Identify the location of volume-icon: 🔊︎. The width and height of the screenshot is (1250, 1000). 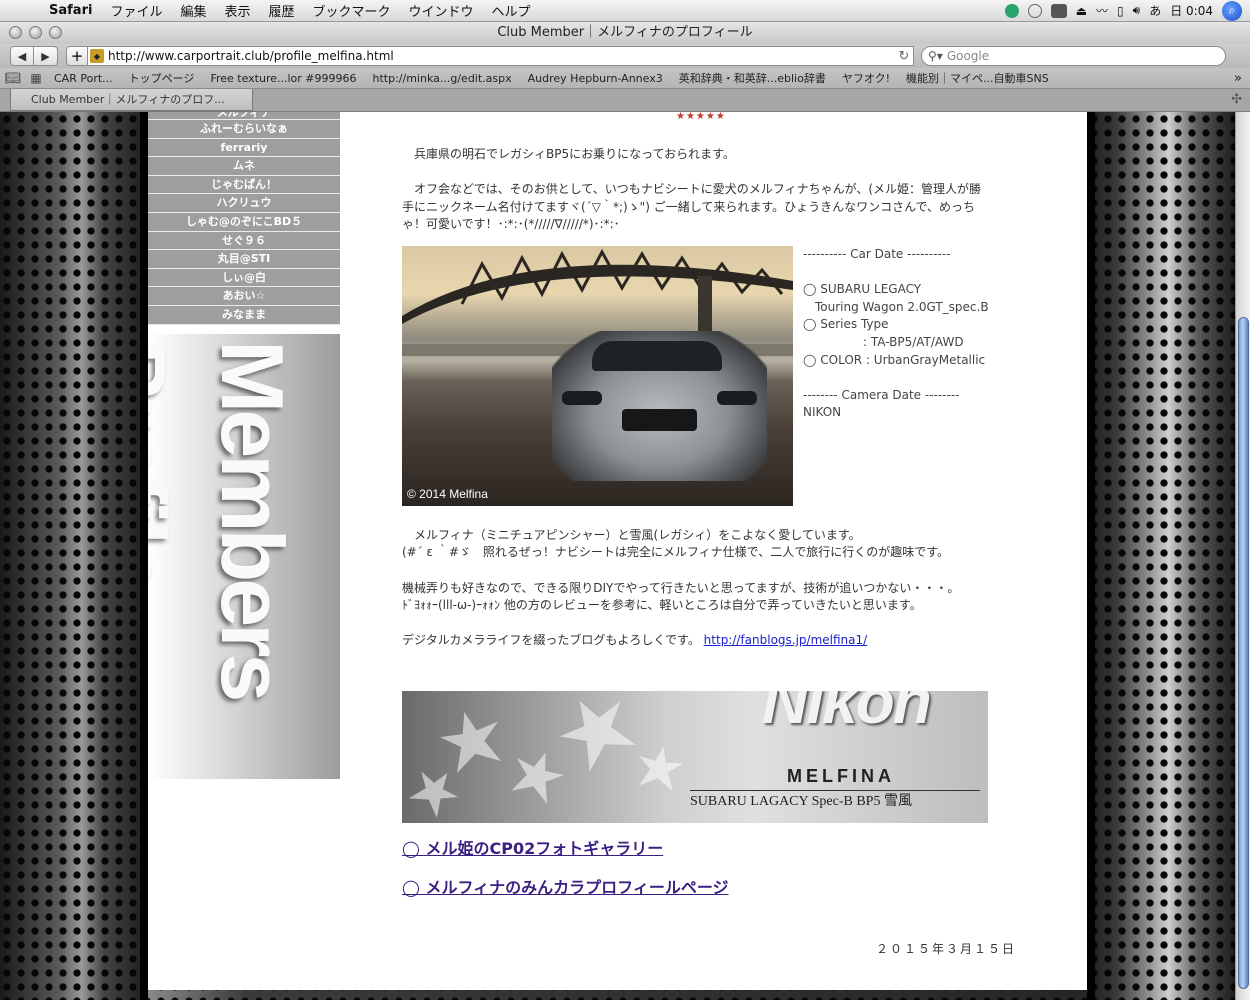
(1137, 10).